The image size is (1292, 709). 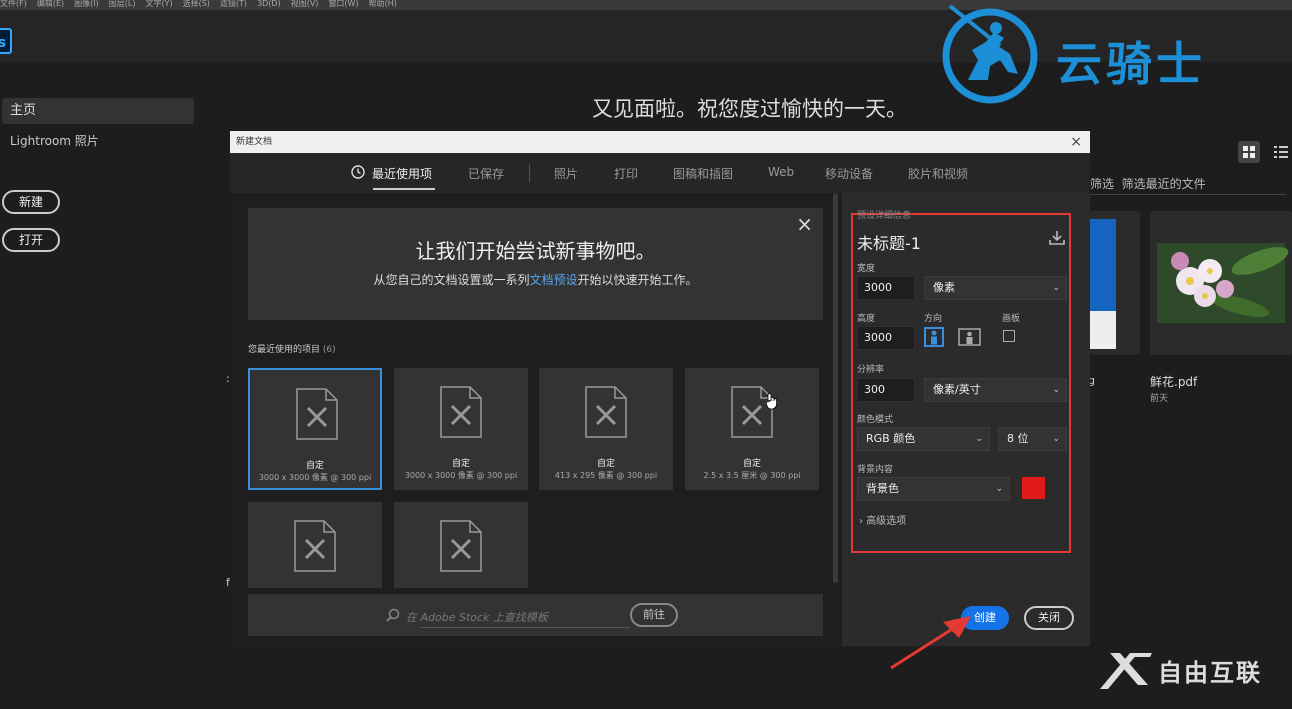 What do you see at coordinates (1249, 152) in the screenshot?
I see `grid-view-icon` at bounding box center [1249, 152].